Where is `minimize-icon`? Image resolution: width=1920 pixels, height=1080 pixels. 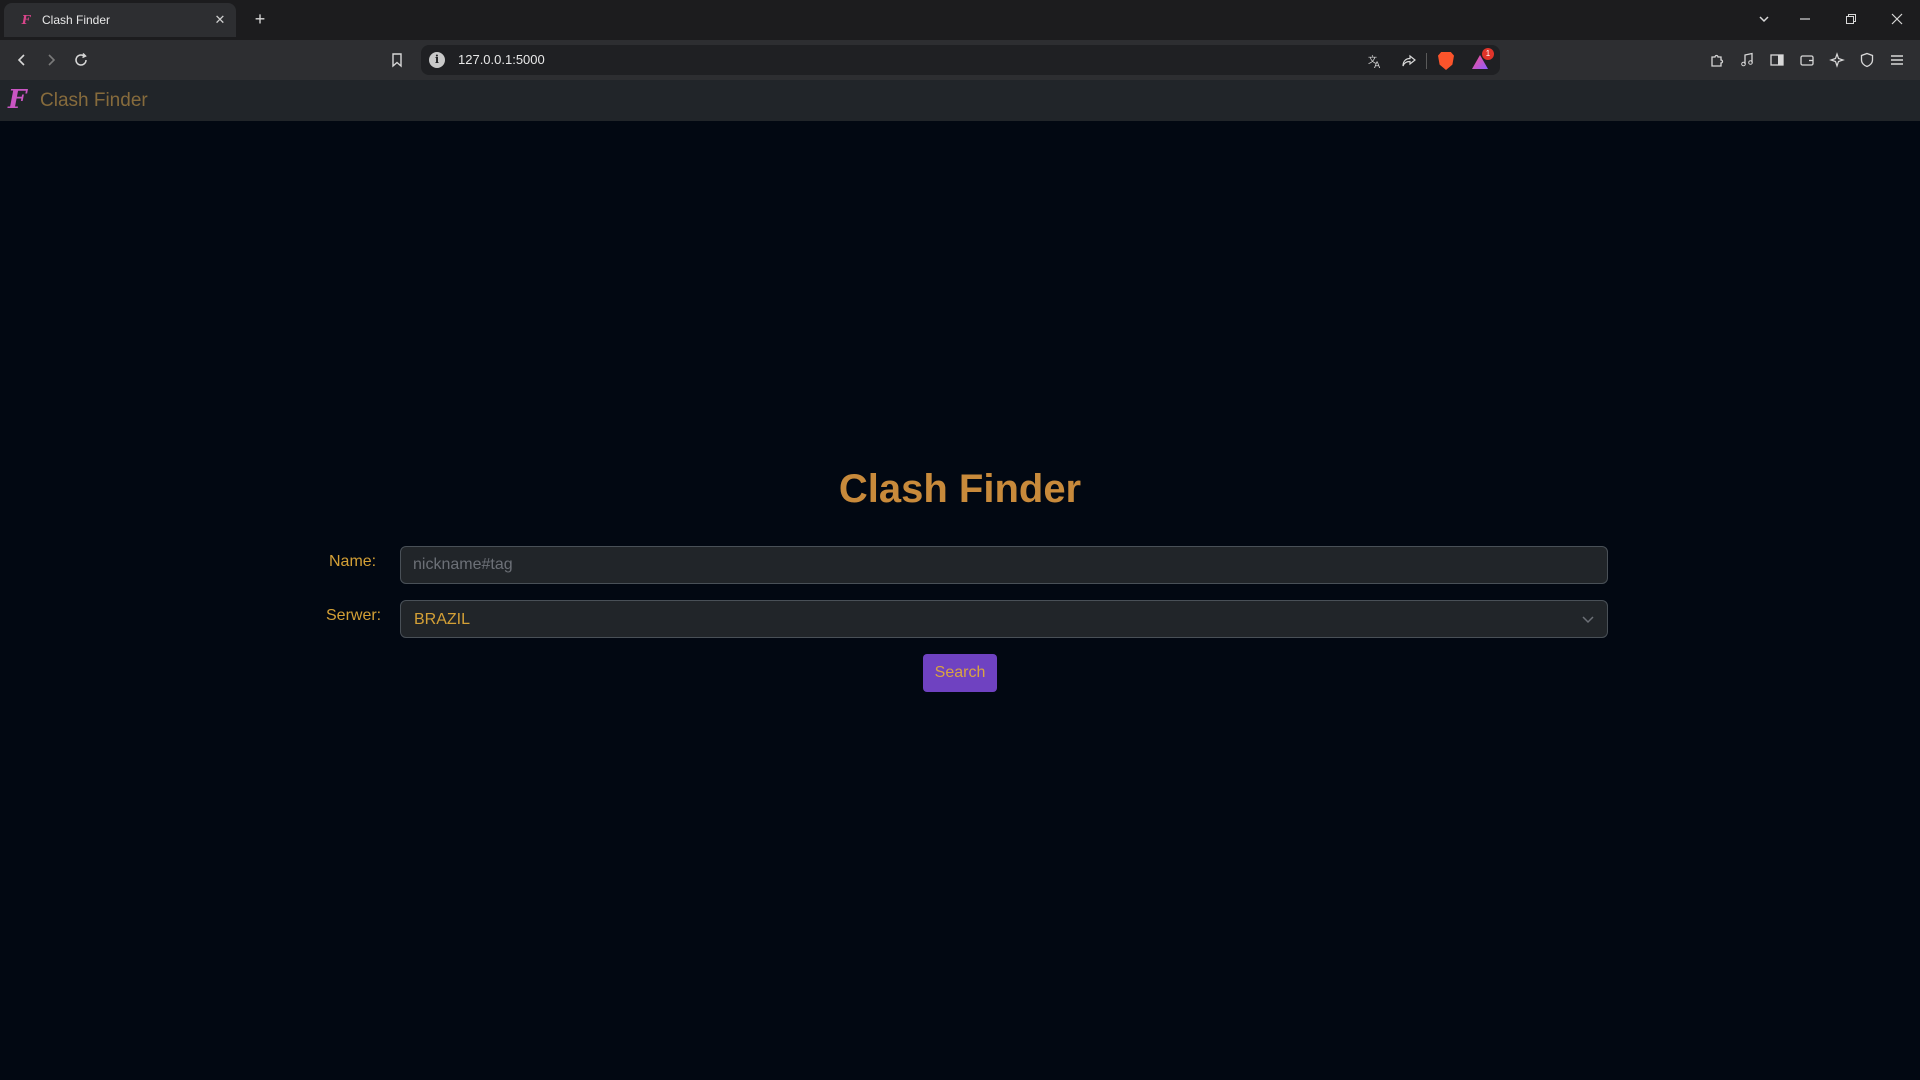 minimize-icon is located at coordinates (1805, 20).